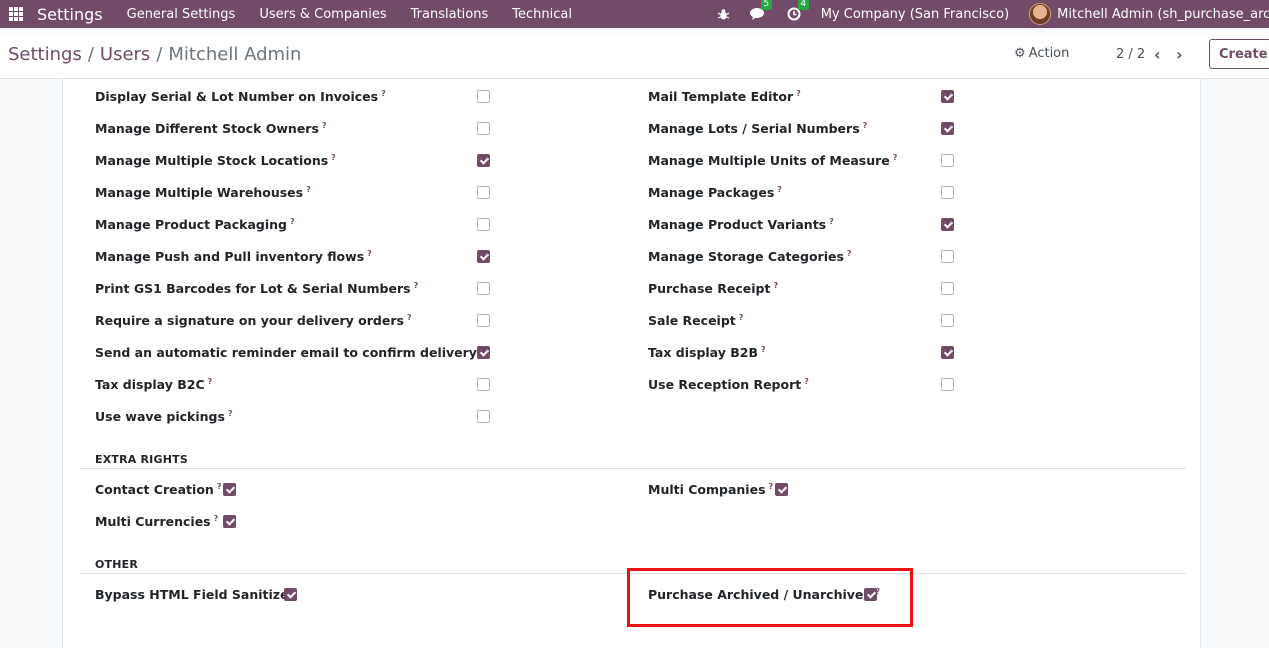 Image resolution: width=1269 pixels, height=648 pixels. Describe the element at coordinates (215, 161) in the screenshot. I see `field-label: Manage Multiple Stock Locations?` at that location.